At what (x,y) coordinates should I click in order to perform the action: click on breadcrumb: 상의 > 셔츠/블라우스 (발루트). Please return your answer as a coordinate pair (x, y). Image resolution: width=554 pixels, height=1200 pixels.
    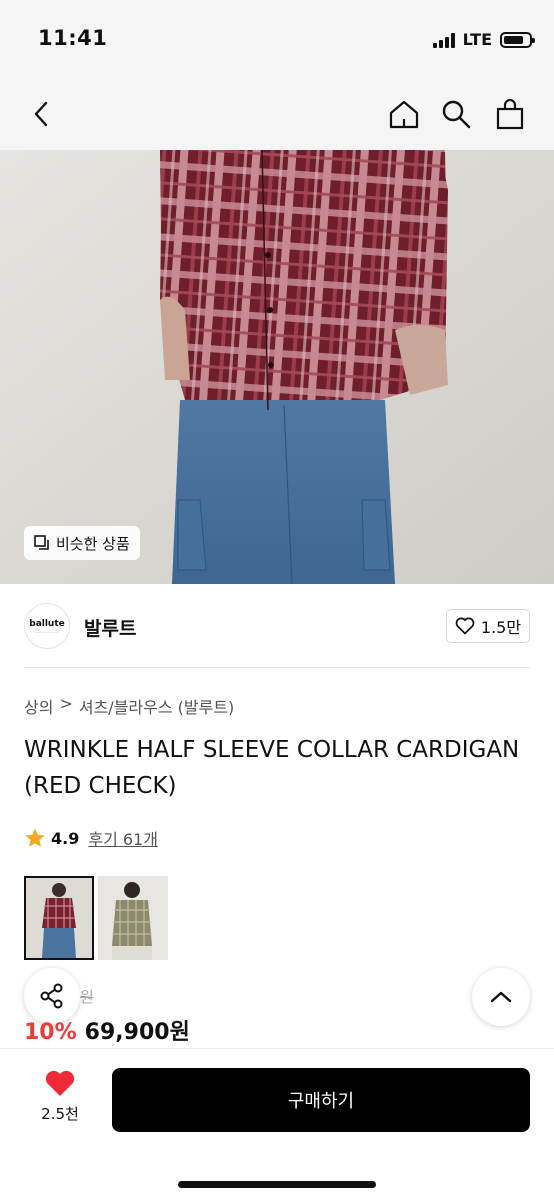
    Looking at the image, I should click on (129, 706).